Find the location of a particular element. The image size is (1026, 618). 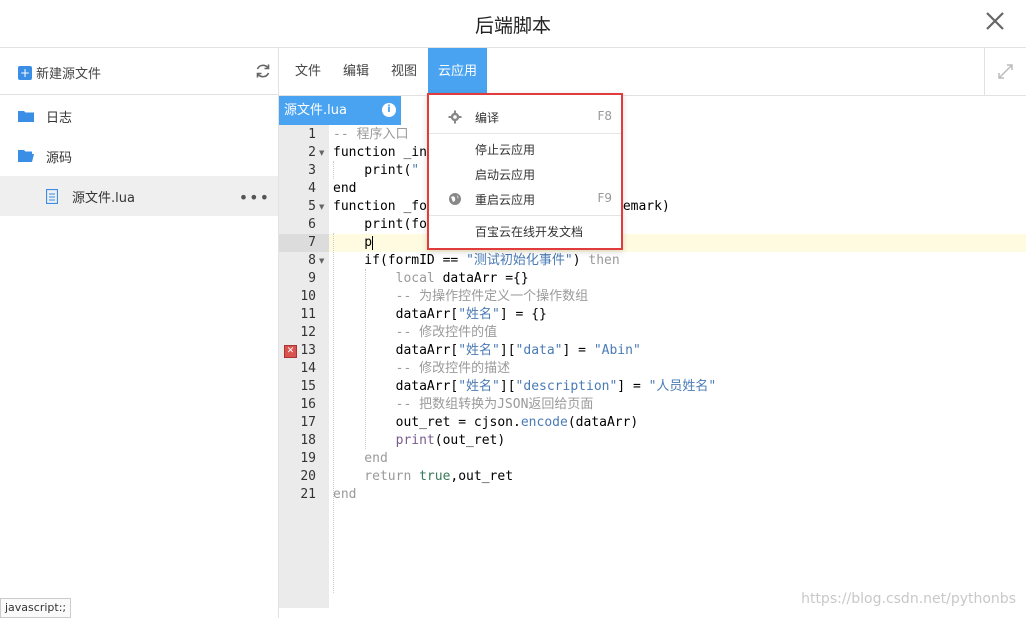

sidebar-item-label: 日志 is located at coordinates (59, 118).